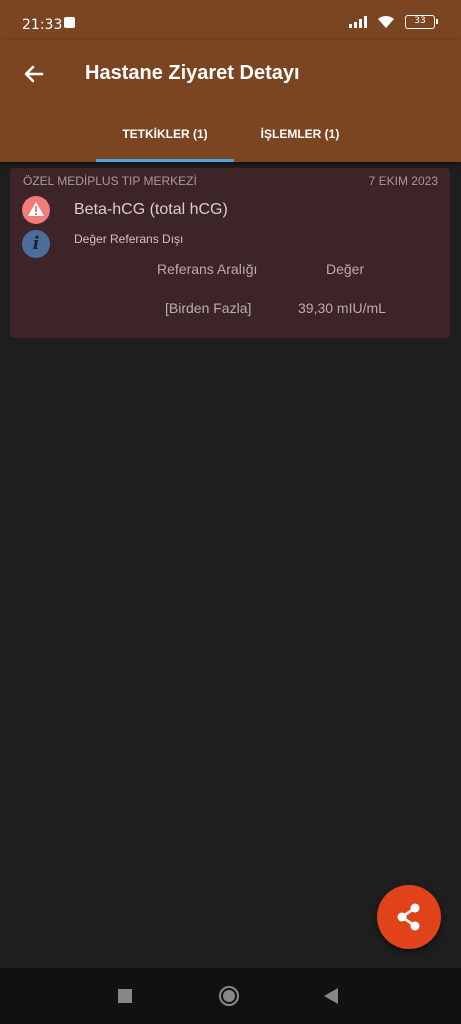 The image size is (461, 1024). I want to click on battery-level: 33, so click(420, 21).